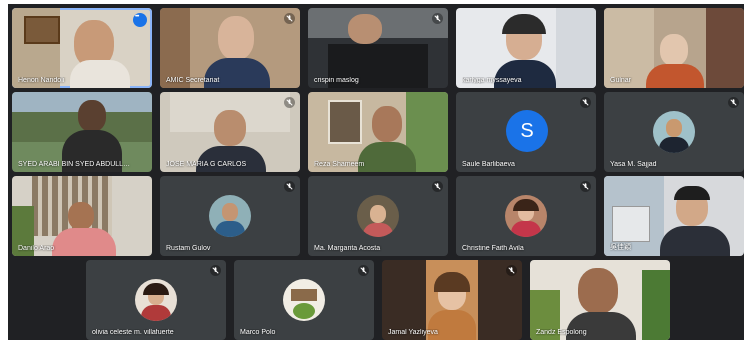  I want to click on participant-tile: Rustam Gulov, so click(230, 216).